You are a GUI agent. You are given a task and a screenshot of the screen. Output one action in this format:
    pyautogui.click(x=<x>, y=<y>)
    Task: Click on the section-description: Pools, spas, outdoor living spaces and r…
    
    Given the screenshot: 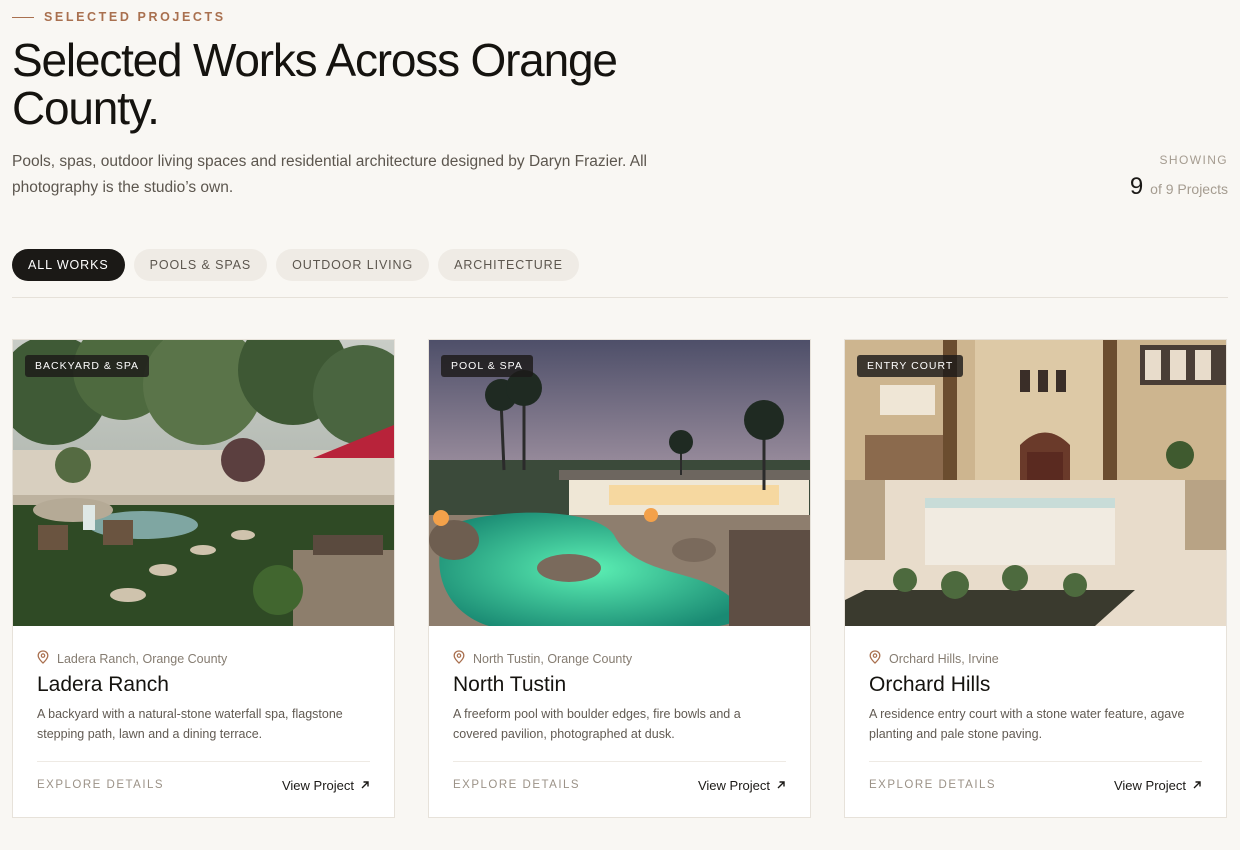 What is the action you would take?
    pyautogui.click(x=329, y=174)
    